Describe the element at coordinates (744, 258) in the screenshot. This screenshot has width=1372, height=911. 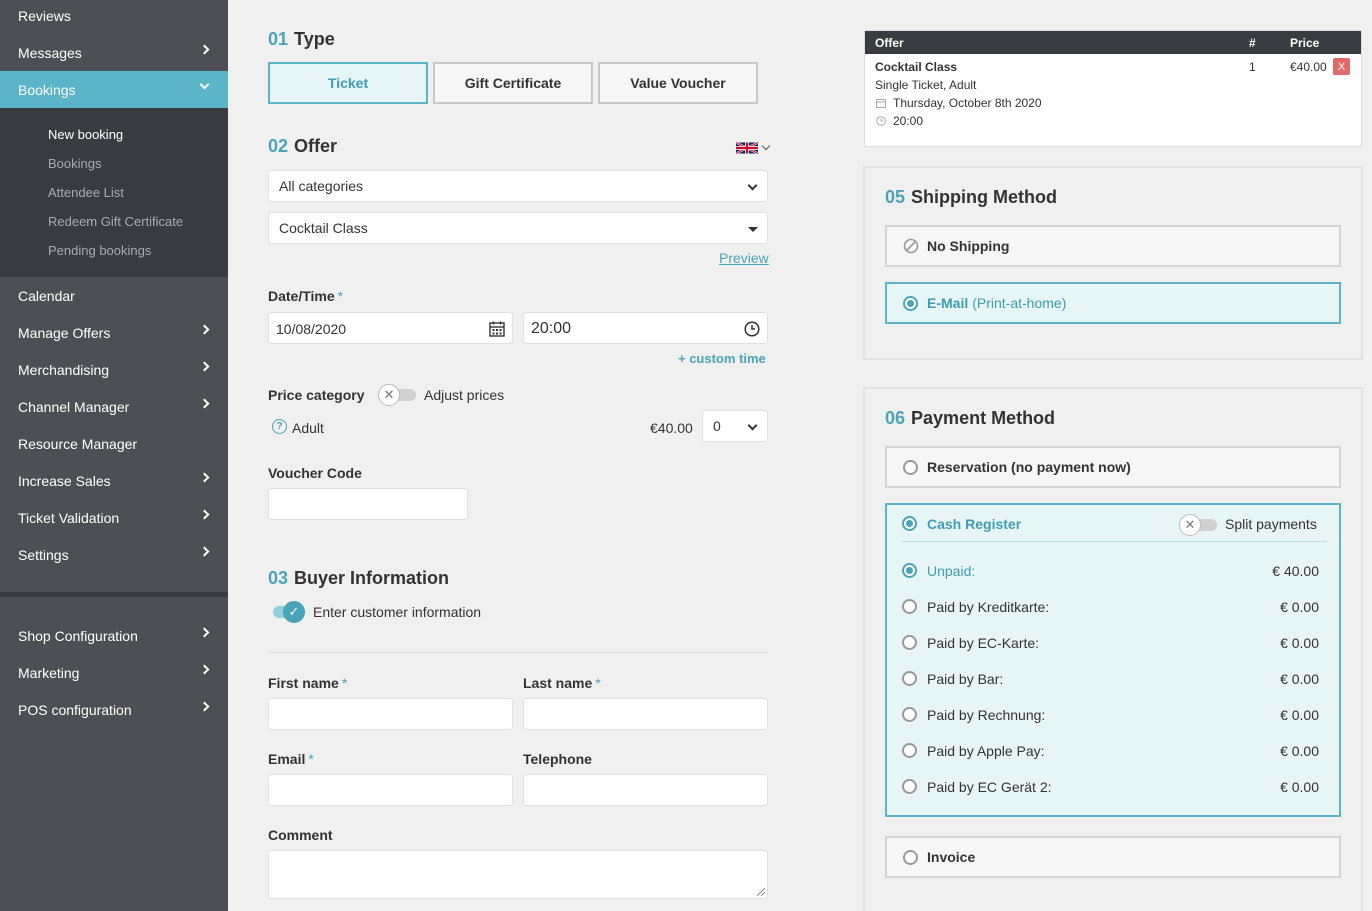
I see `preview-link: Preview` at that location.